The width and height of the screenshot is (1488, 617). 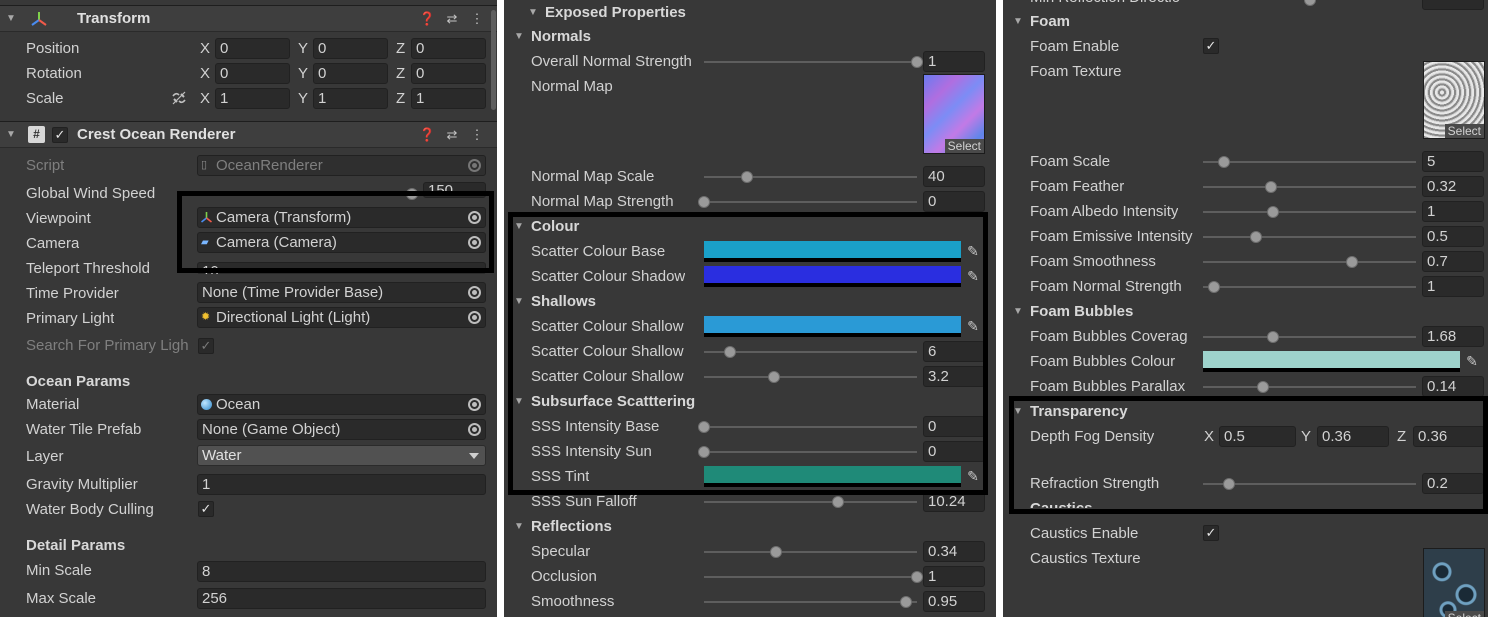 I want to click on min-reflection-slider-thumb, so click(x=1310, y=3).